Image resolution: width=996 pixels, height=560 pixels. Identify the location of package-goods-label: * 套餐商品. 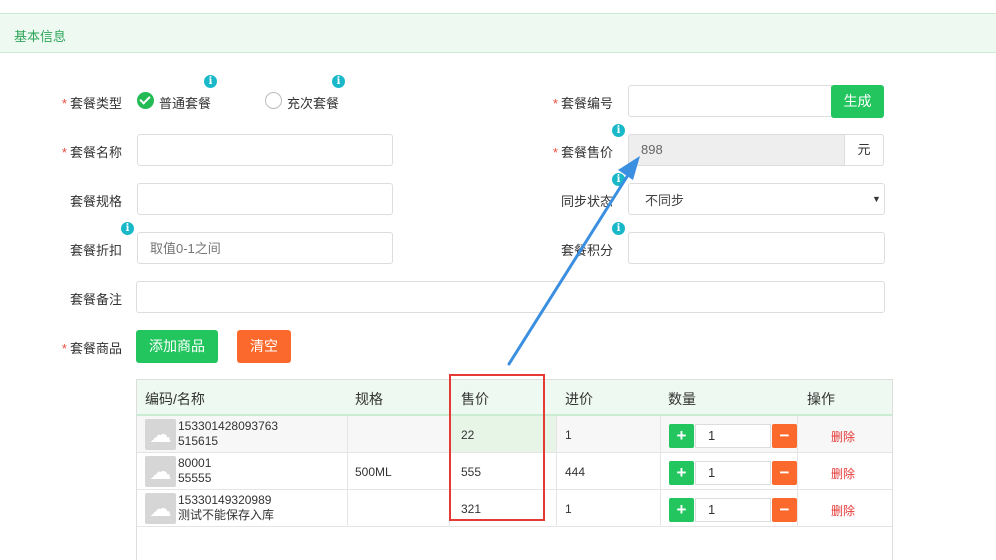
(91, 348).